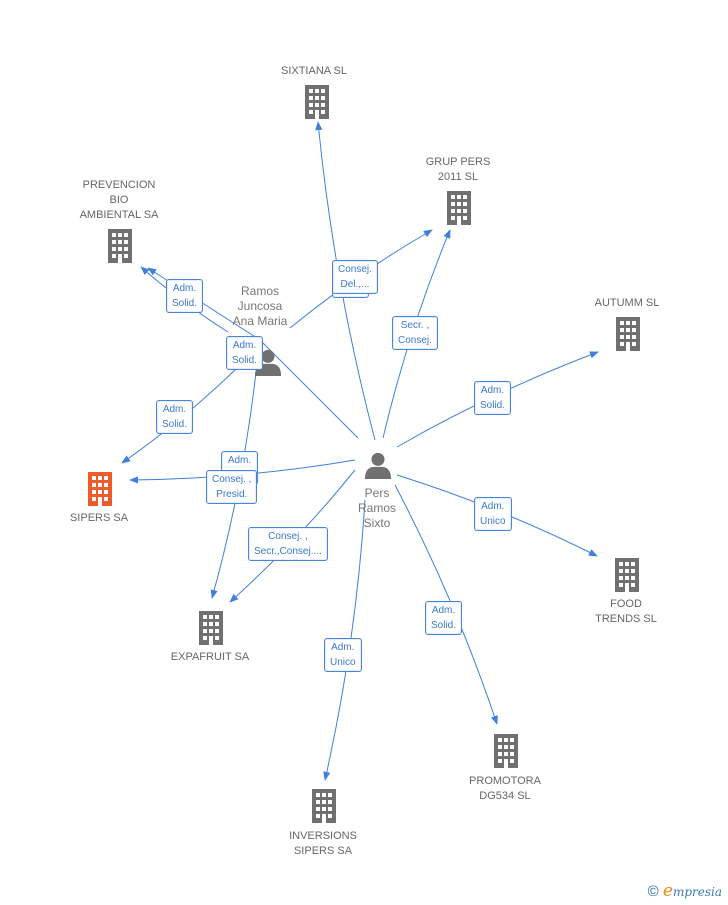  What do you see at coordinates (119, 200) in the screenshot?
I see `node-label-prevencion: PREVENCION BIO AMBIENTAL SA` at bounding box center [119, 200].